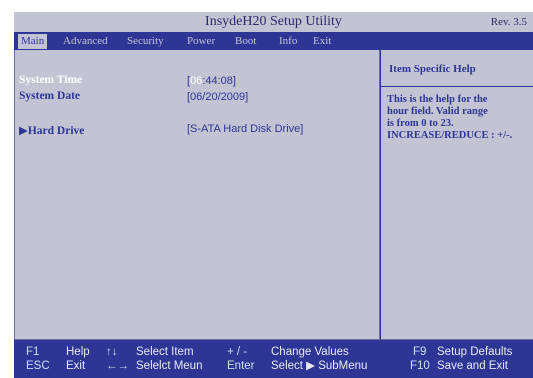 This screenshot has height=378, width=533. What do you see at coordinates (457, 86) in the screenshot?
I see `help-divider` at bounding box center [457, 86].